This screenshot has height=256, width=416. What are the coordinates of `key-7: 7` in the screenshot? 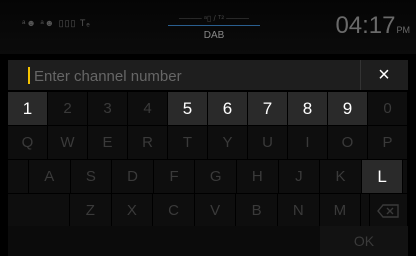 It's located at (268, 109).